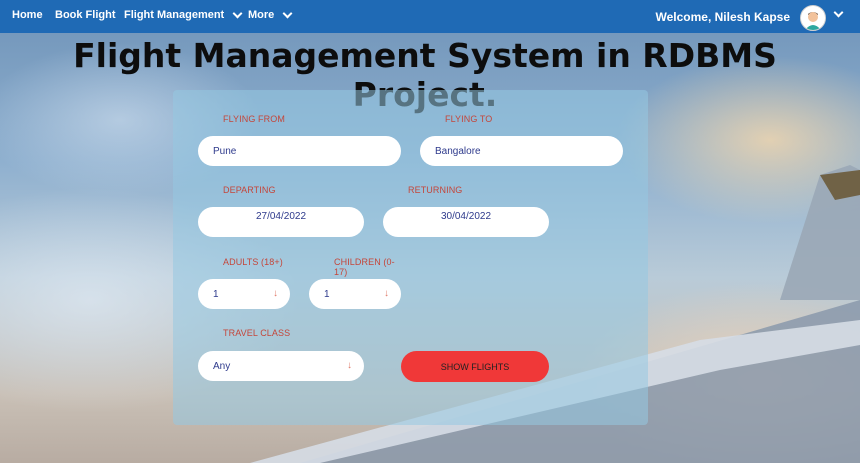 The height and width of the screenshot is (463, 860). I want to click on adults-value: 1, so click(216, 294).